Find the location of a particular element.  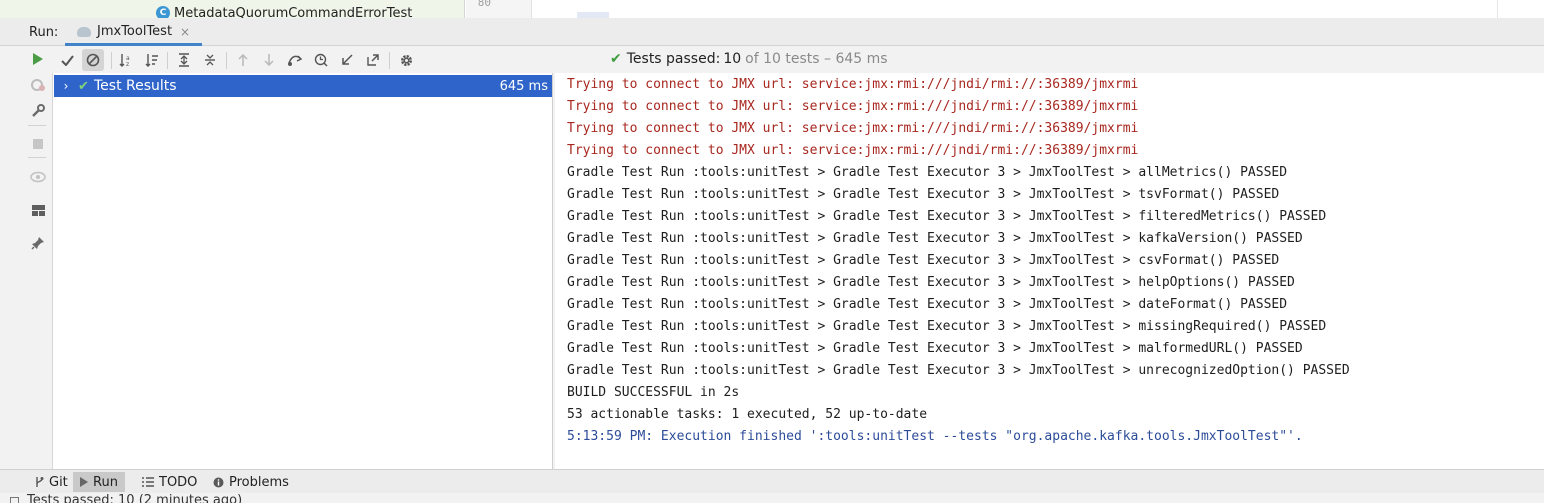

pin-icon is located at coordinates (37, 243).